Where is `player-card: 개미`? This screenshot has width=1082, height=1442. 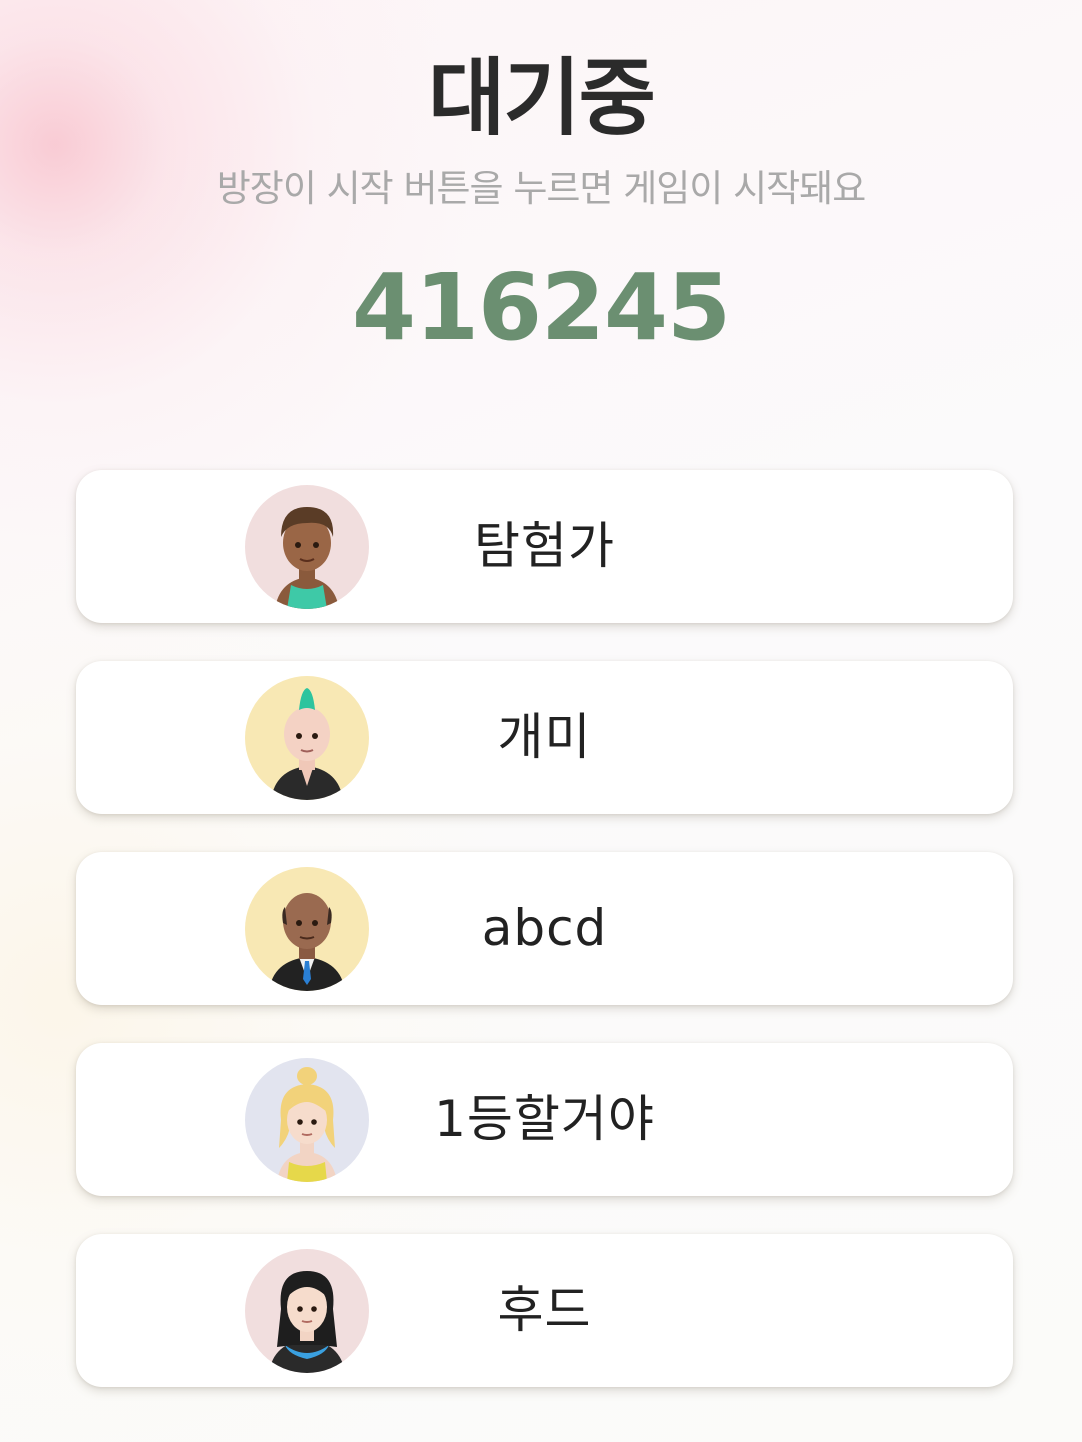
player-card: 개미 is located at coordinates (544, 737).